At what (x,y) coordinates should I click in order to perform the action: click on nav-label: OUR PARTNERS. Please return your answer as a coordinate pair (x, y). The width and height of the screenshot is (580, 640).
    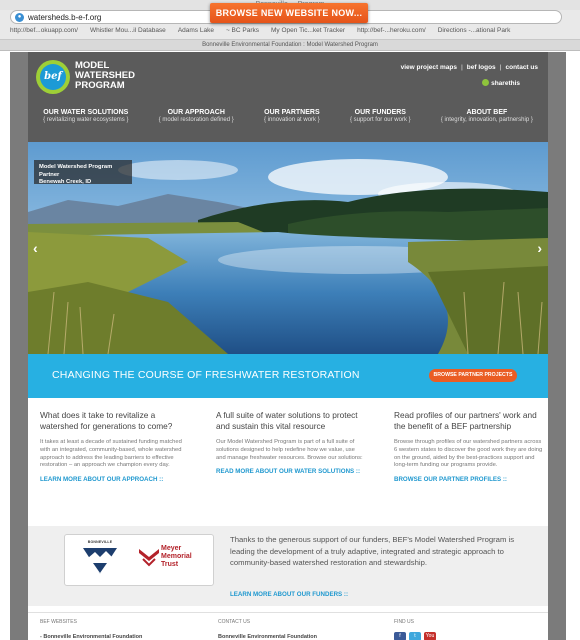
    Looking at the image, I should click on (292, 112).